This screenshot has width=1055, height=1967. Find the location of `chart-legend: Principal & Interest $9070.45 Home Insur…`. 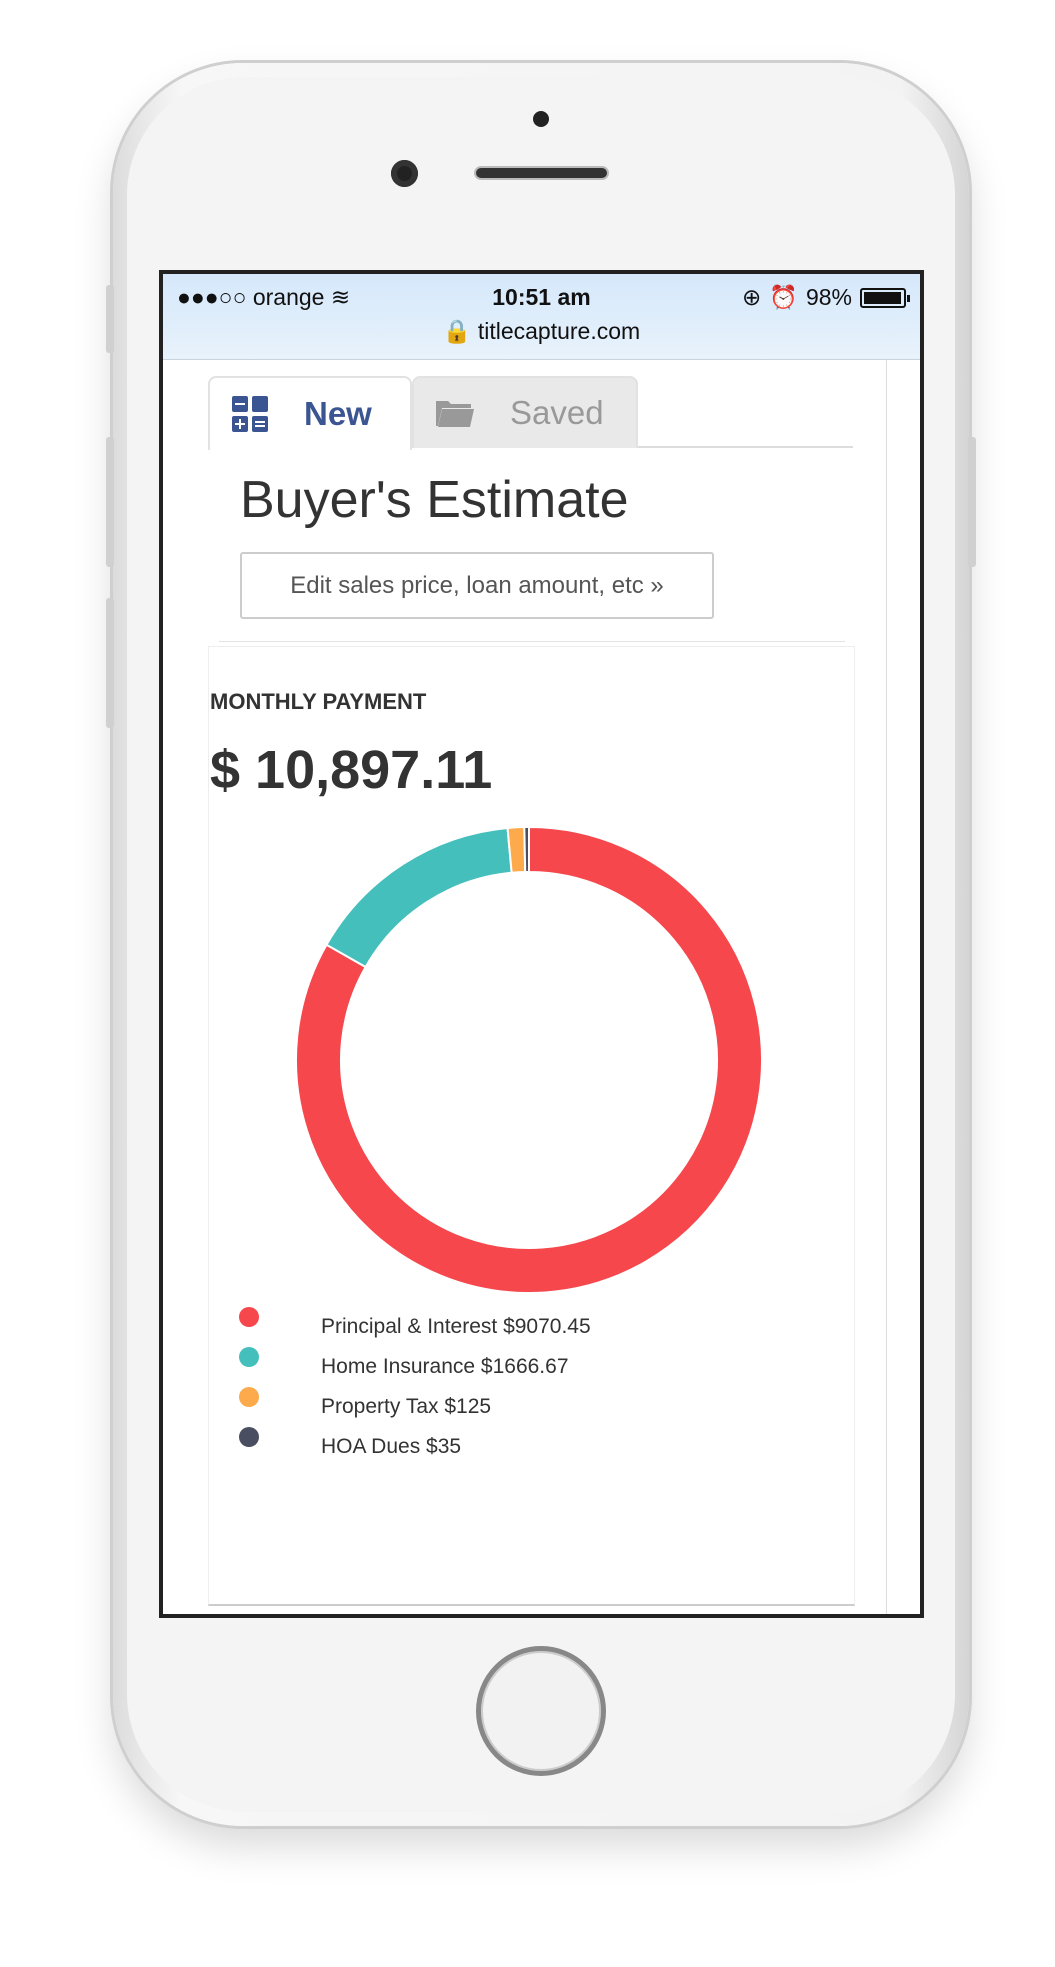

chart-legend: Principal & Interest $9070.45 Home Insur… is located at coordinates (489, 1387).